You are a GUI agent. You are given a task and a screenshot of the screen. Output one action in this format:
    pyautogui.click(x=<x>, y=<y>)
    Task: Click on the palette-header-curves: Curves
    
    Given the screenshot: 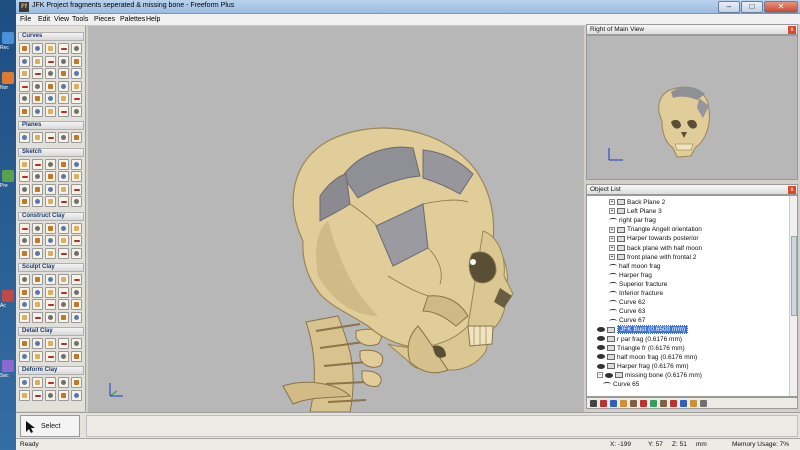 What is the action you would take?
    pyautogui.click(x=51, y=36)
    